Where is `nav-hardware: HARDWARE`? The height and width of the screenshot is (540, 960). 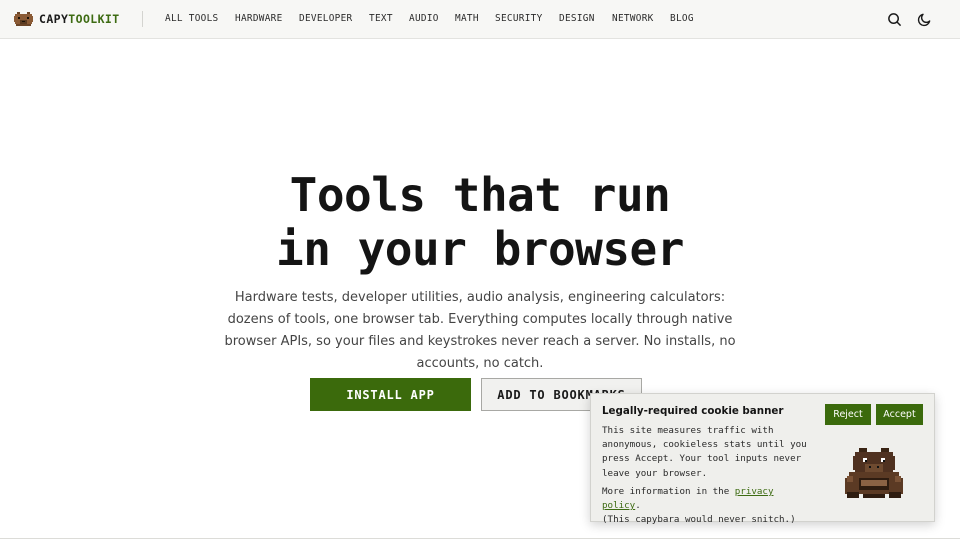
nav-hardware: HARDWARE is located at coordinates (259, 19).